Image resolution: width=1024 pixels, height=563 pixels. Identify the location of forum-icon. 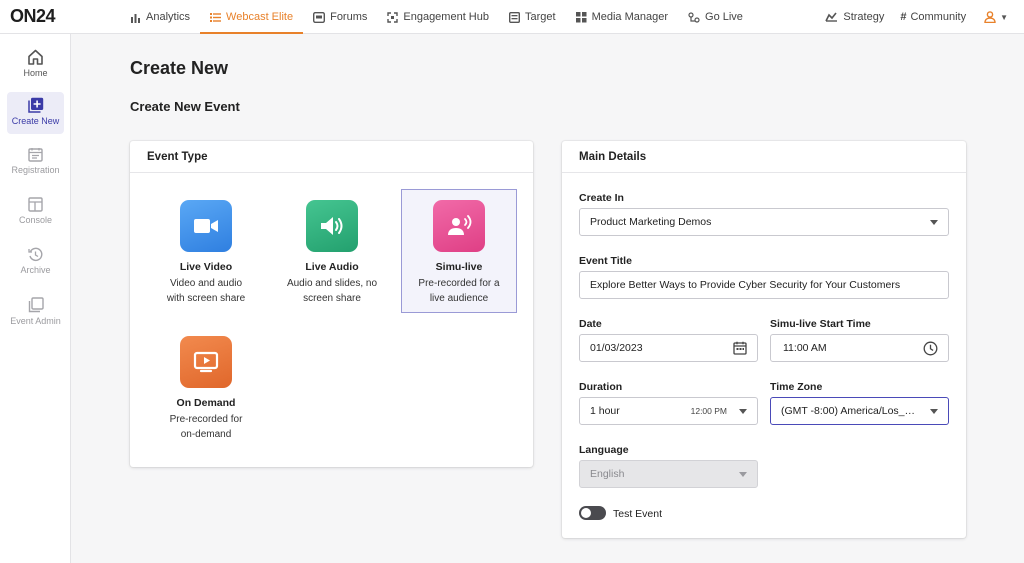
(319, 17).